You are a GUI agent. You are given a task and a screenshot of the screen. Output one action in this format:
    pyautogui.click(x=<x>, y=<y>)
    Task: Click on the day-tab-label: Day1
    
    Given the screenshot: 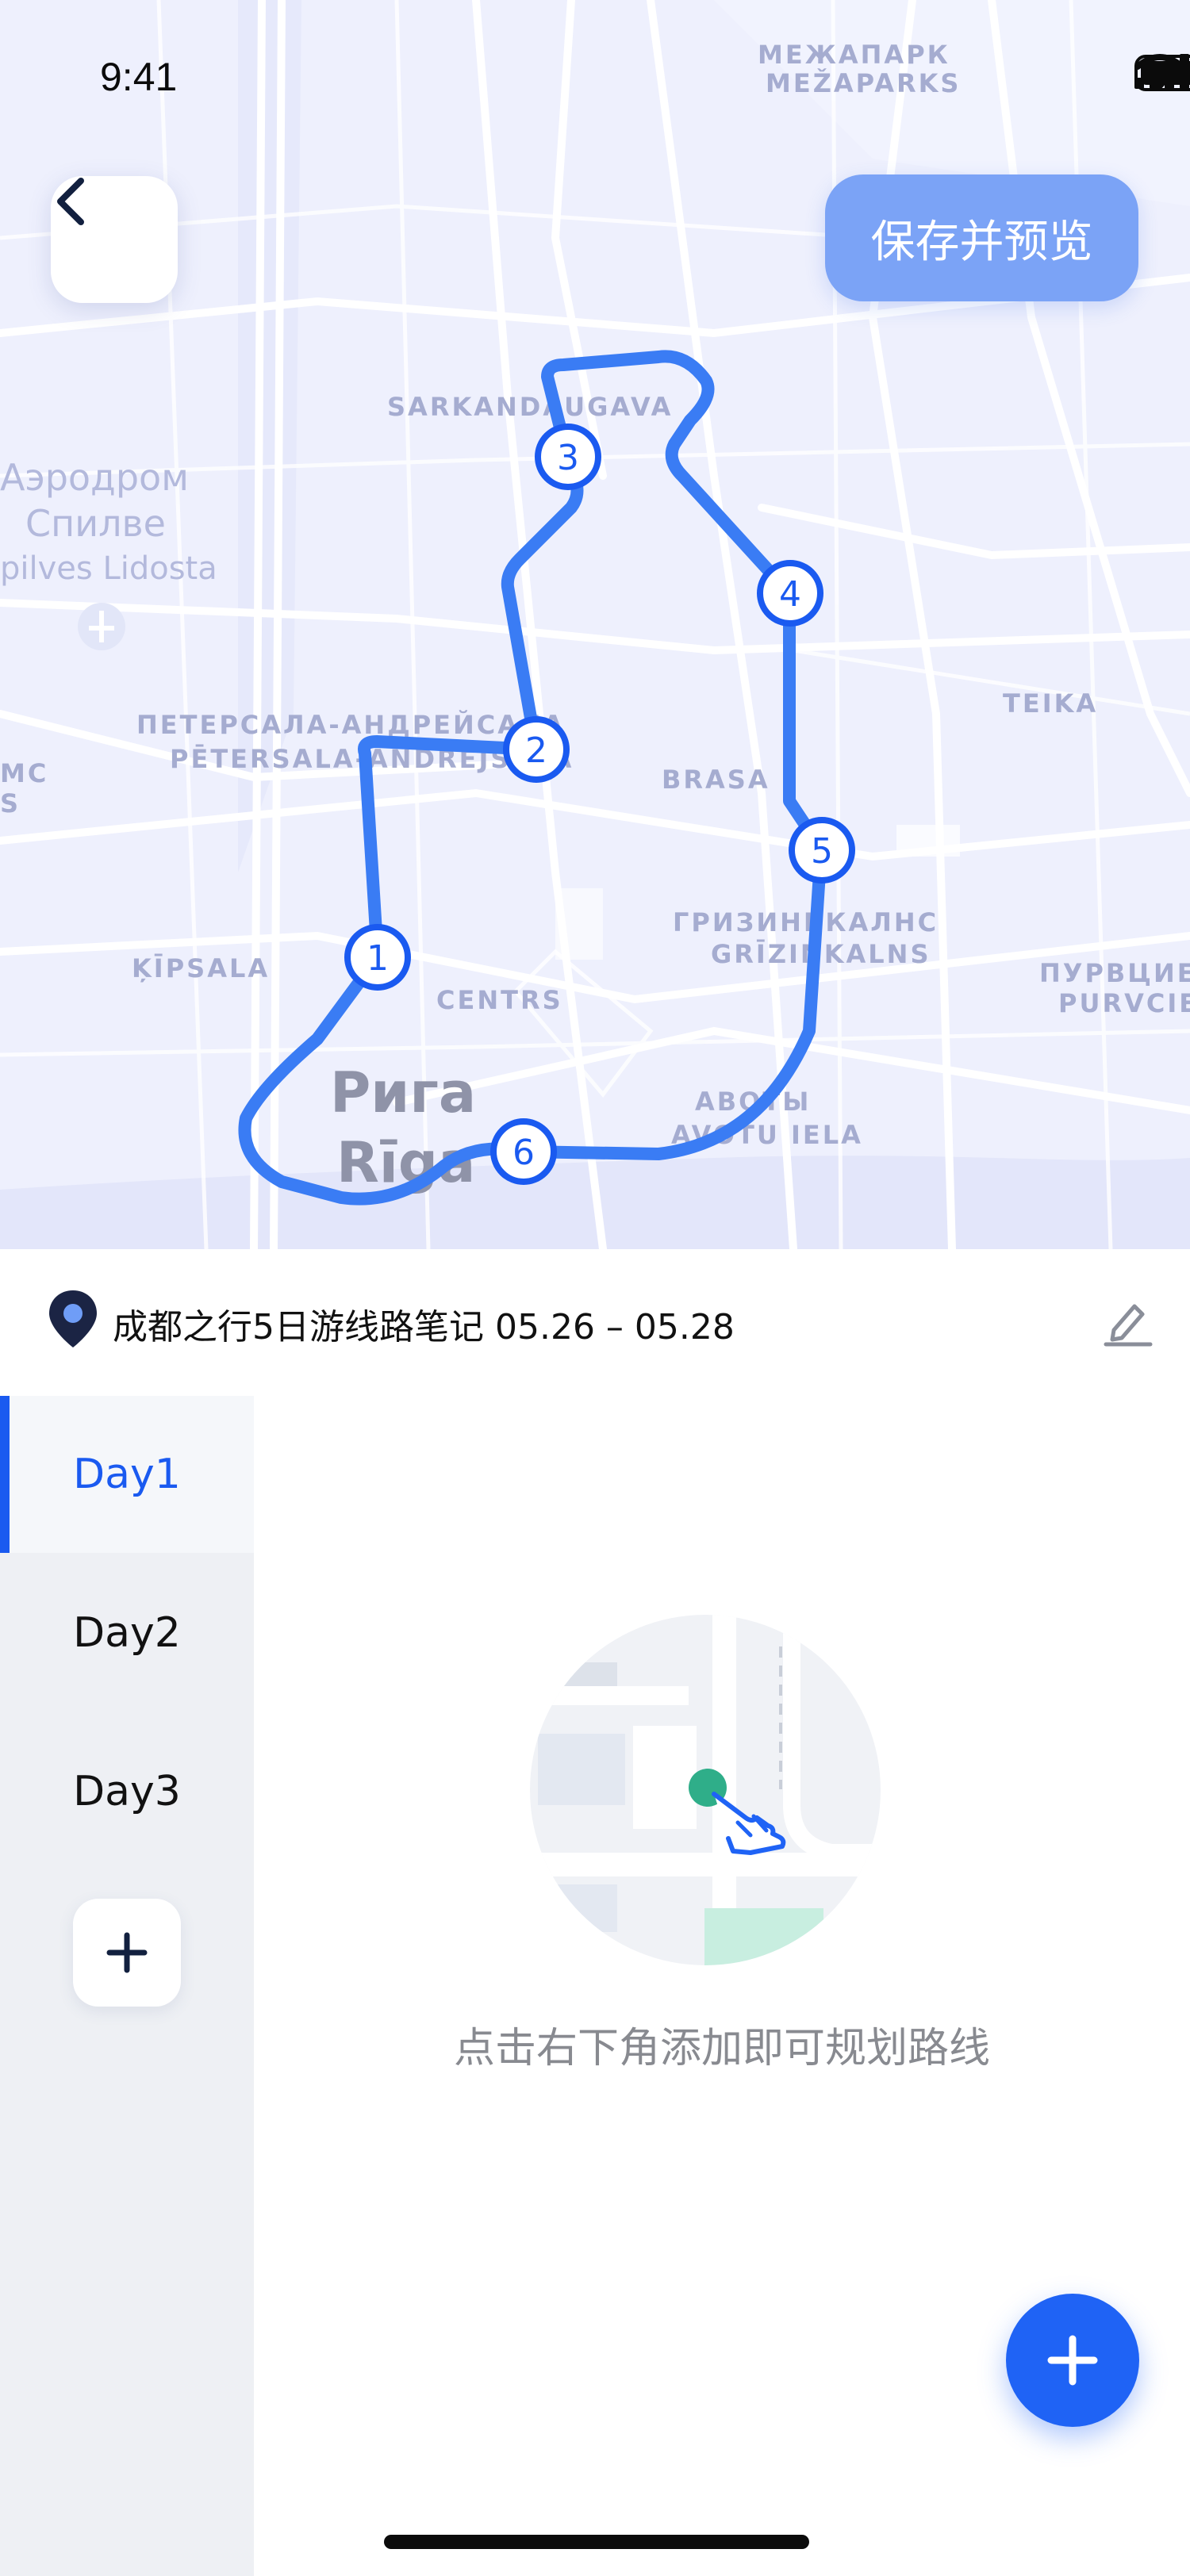 What is the action you would take?
    pyautogui.click(x=127, y=1474)
    